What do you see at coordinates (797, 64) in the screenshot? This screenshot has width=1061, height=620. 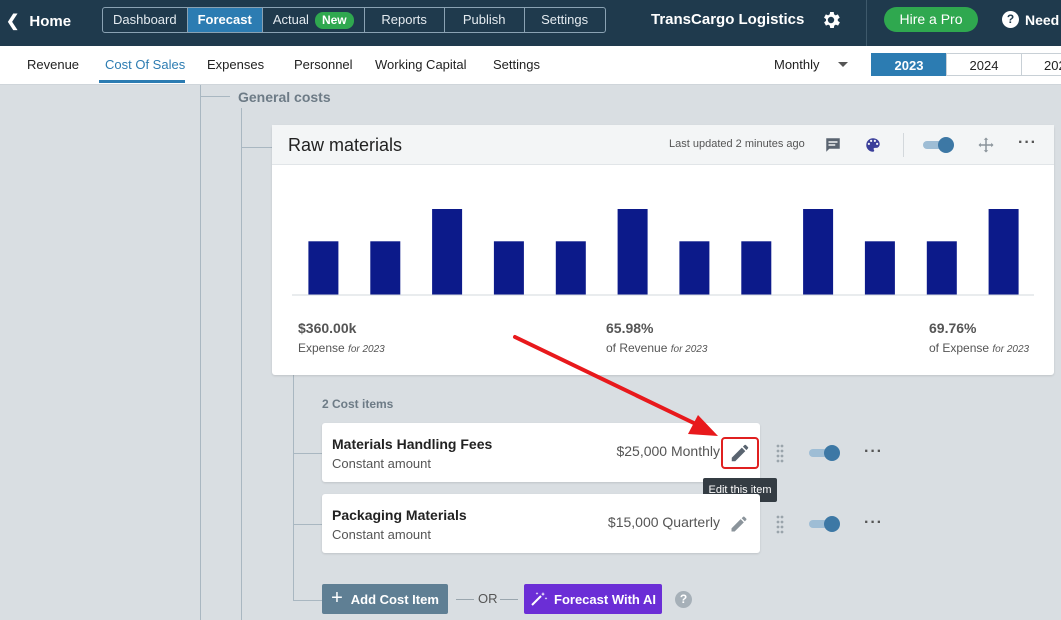 I see `period-select: Monthly` at bounding box center [797, 64].